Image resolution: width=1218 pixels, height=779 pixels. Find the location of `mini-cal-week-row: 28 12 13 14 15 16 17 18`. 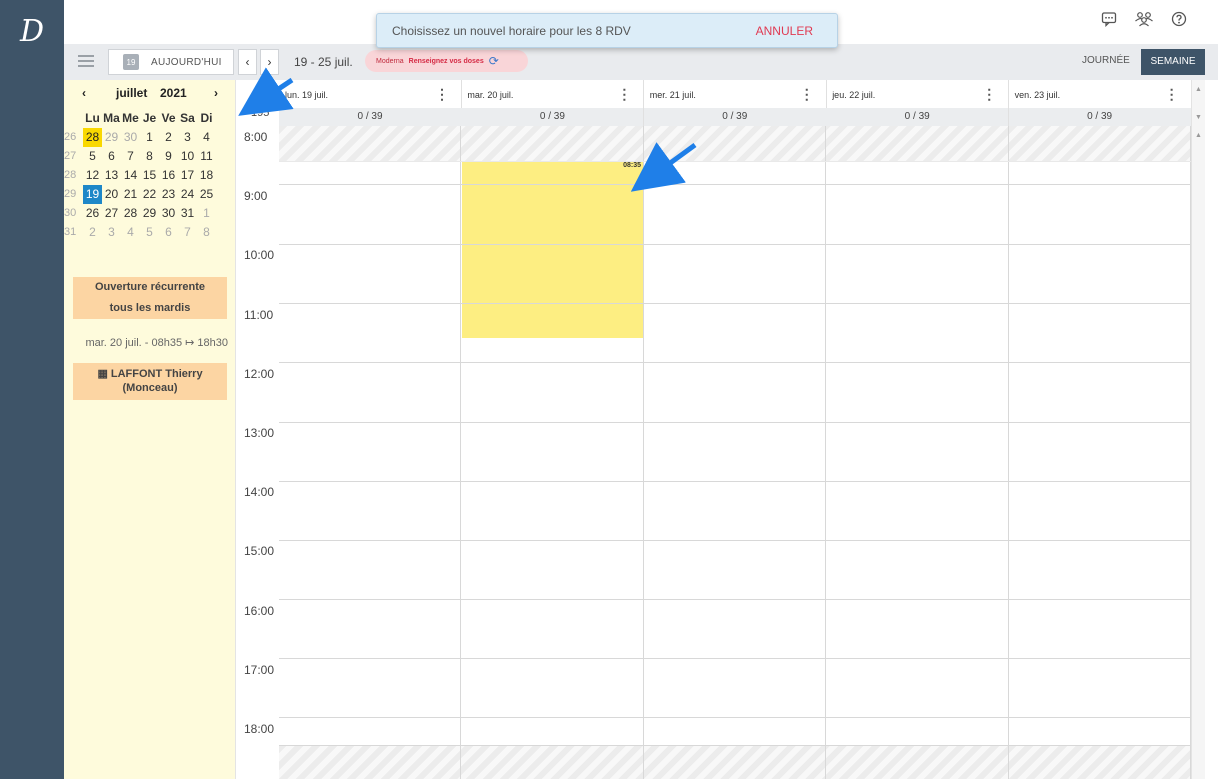

mini-cal-week-row: 28 12 13 14 15 16 17 18 is located at coordinates (150, 175).